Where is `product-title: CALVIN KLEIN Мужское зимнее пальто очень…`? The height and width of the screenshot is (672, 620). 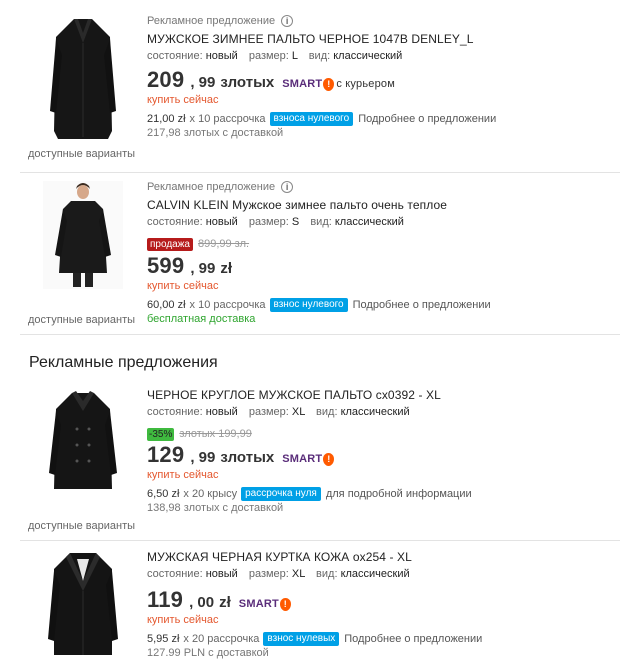
product-title: CALVIN KLEIN Мужское зимнее пальто очень… is located at coordinates (377, 205).